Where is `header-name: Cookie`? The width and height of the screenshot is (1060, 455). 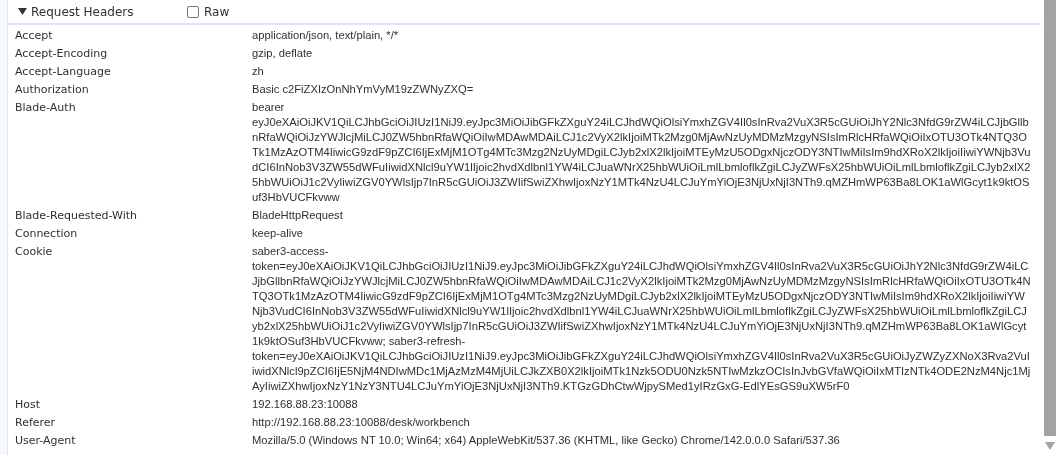 header-name: Cookie is located at coordinates (34, 251).